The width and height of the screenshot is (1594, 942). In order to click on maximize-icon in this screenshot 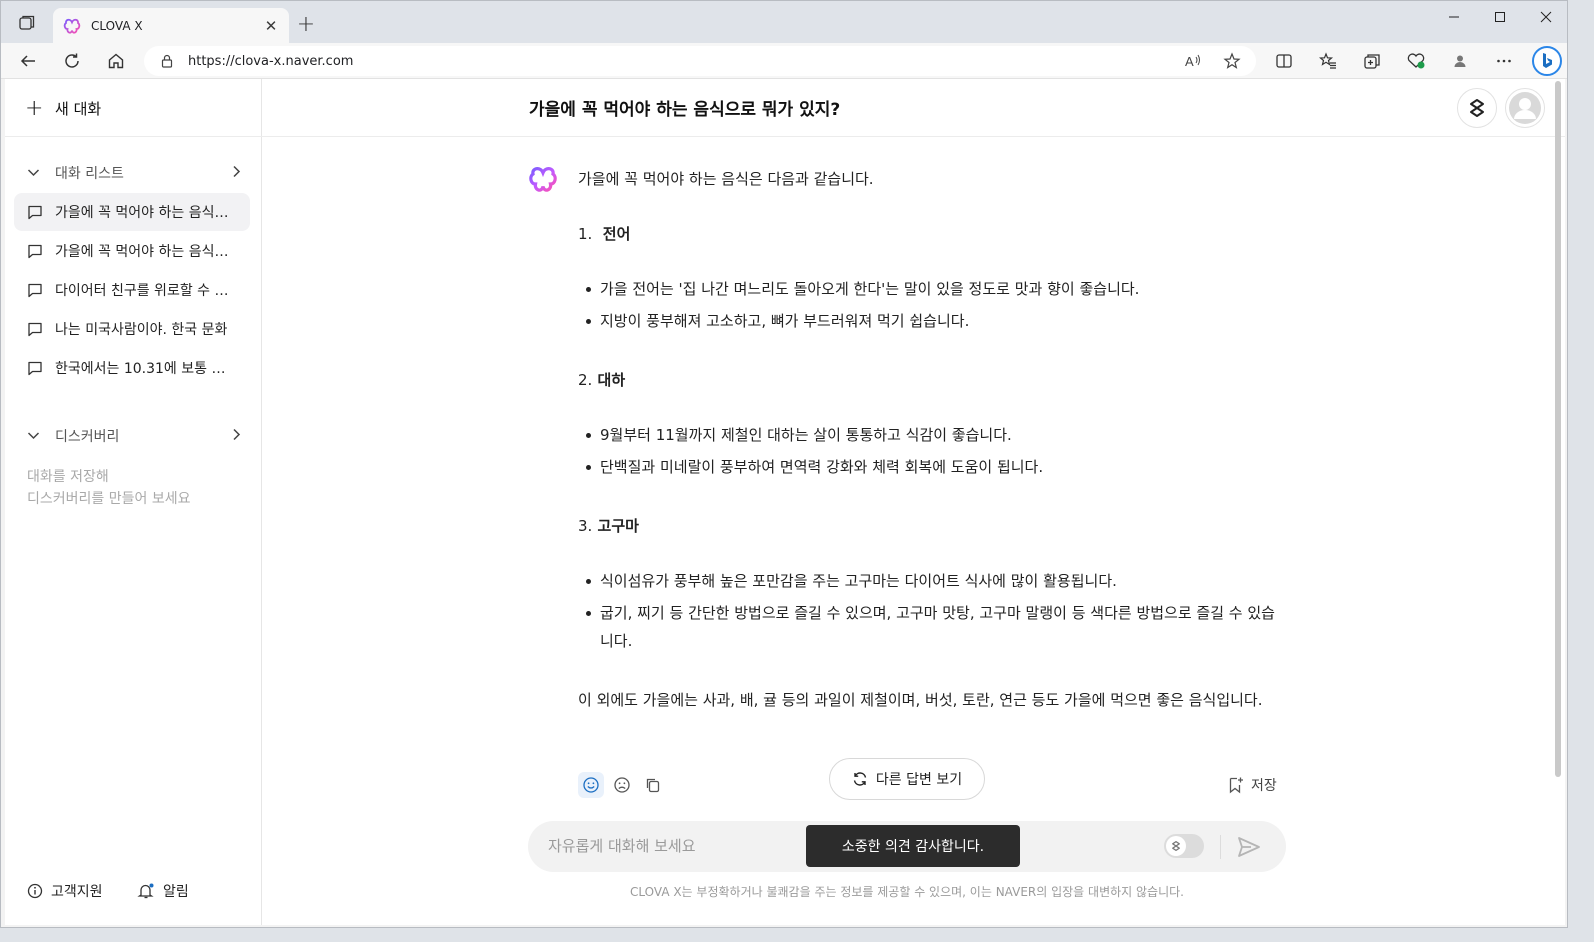, I will do `click(1500, 17)`.